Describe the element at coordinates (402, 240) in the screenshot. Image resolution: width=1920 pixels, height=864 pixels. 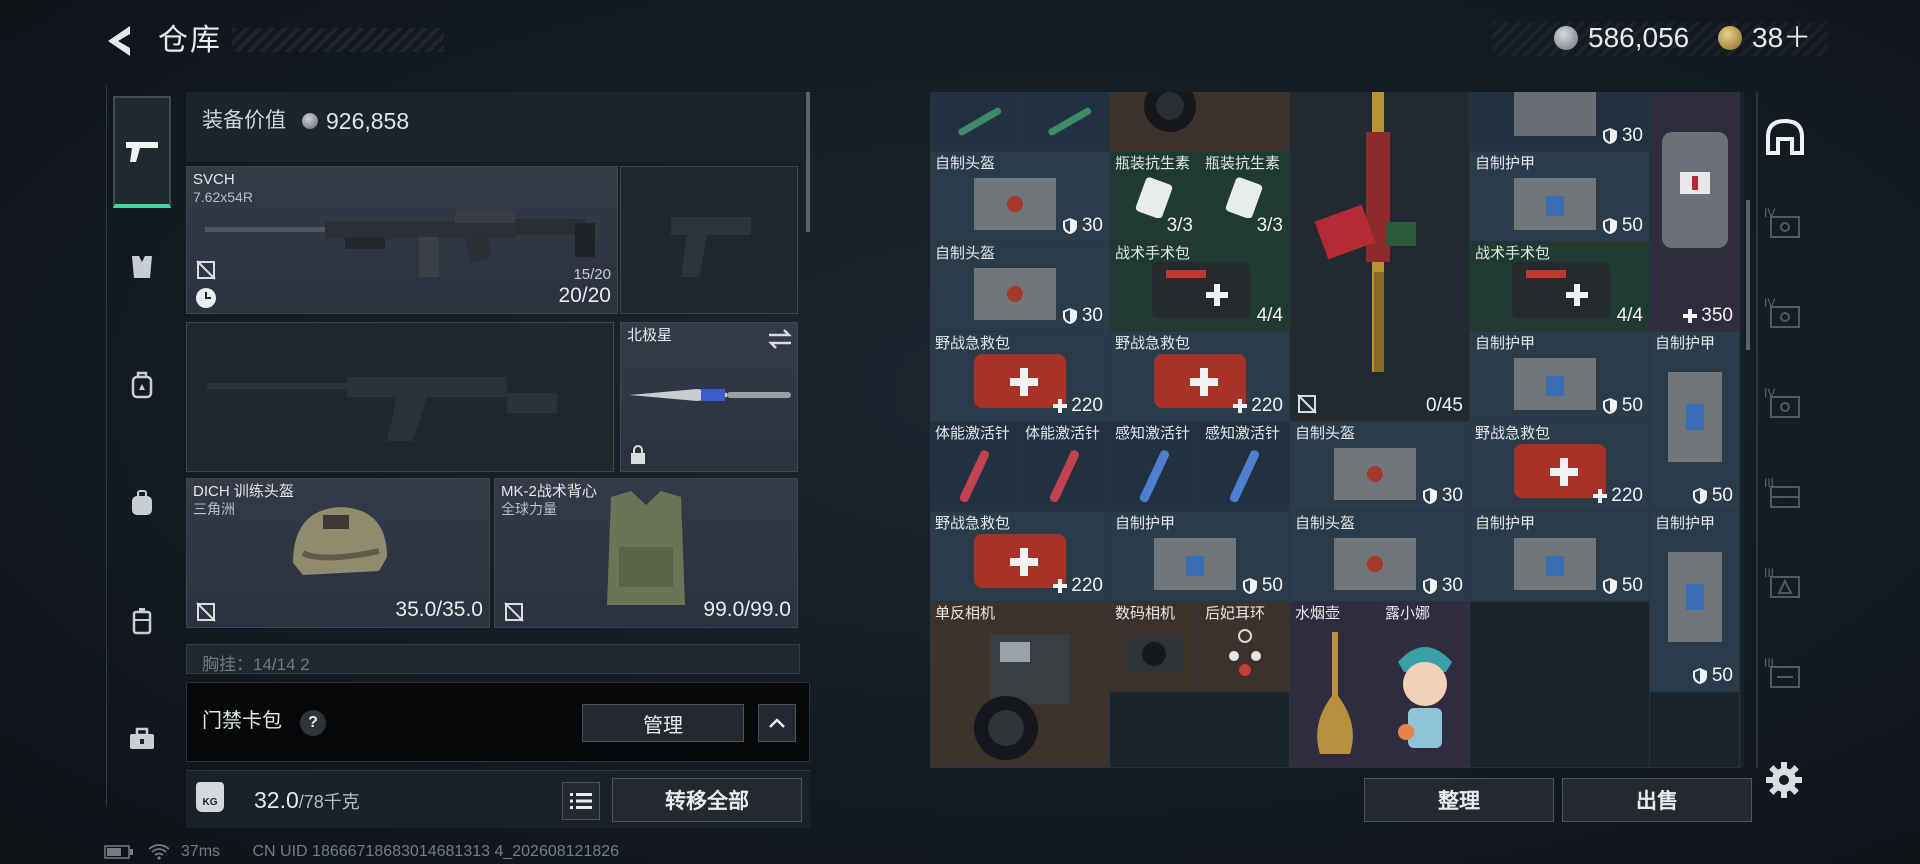
I see `primary-weapon-slot: SVCH 7.62x54R 15/20 20/20` at that location.